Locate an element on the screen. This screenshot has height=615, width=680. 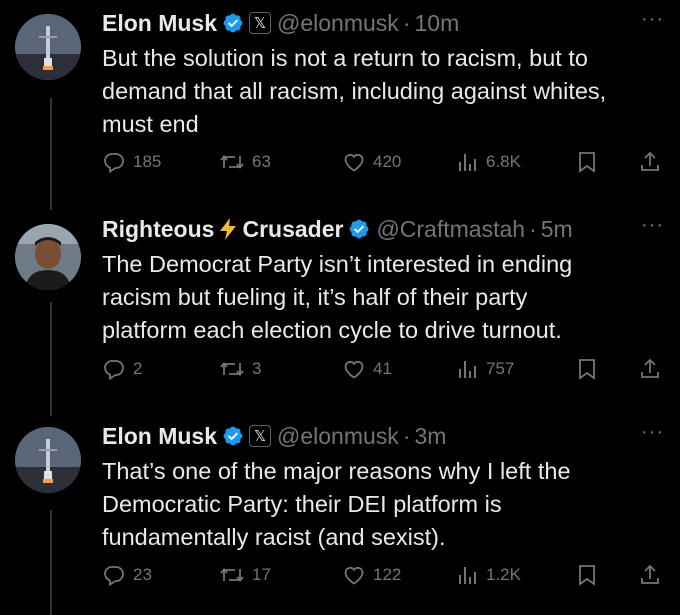
display-name-part2: Crusader is located at coordinates (292, 229).